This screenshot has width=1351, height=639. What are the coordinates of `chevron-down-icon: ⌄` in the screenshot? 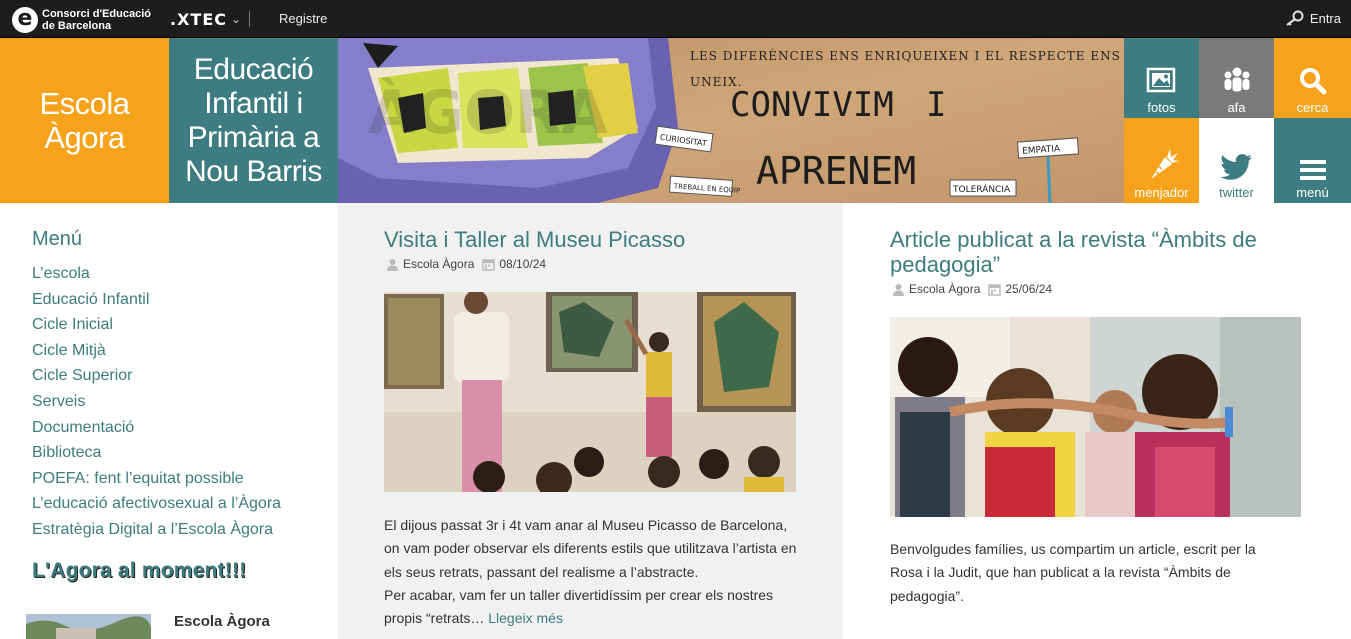 It's located at (236, 19).